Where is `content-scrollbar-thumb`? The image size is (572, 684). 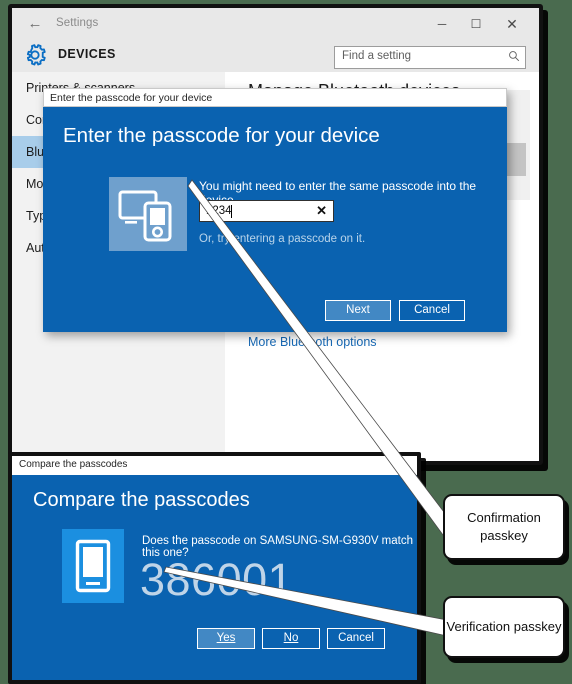 content-scrollbar-thumb is located at coordinates (516, 159).